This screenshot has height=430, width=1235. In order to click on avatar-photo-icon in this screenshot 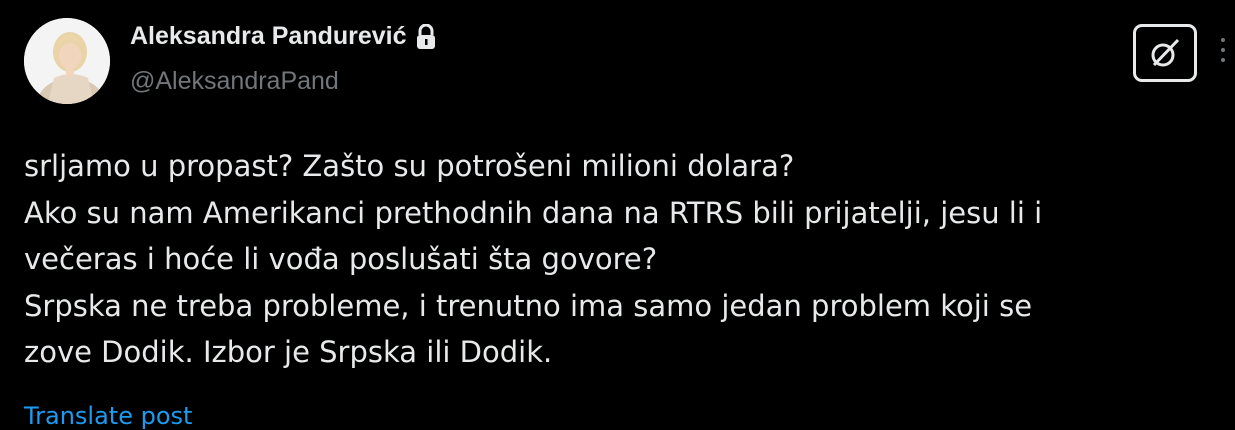, I will do `click(67, 61)`.